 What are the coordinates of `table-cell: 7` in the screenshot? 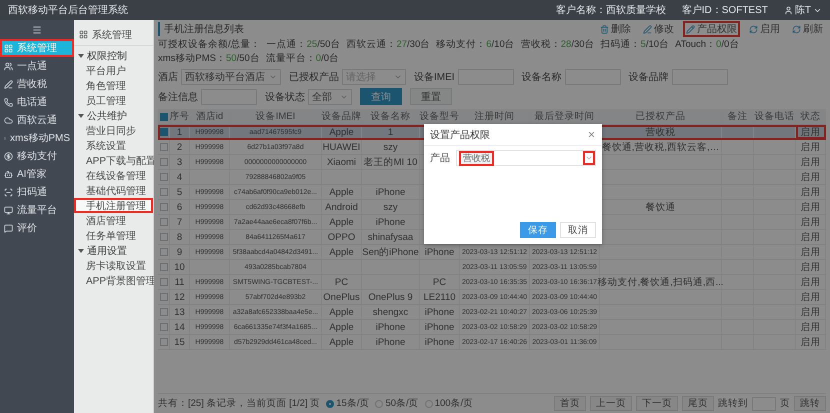 It's located at (180, 222).